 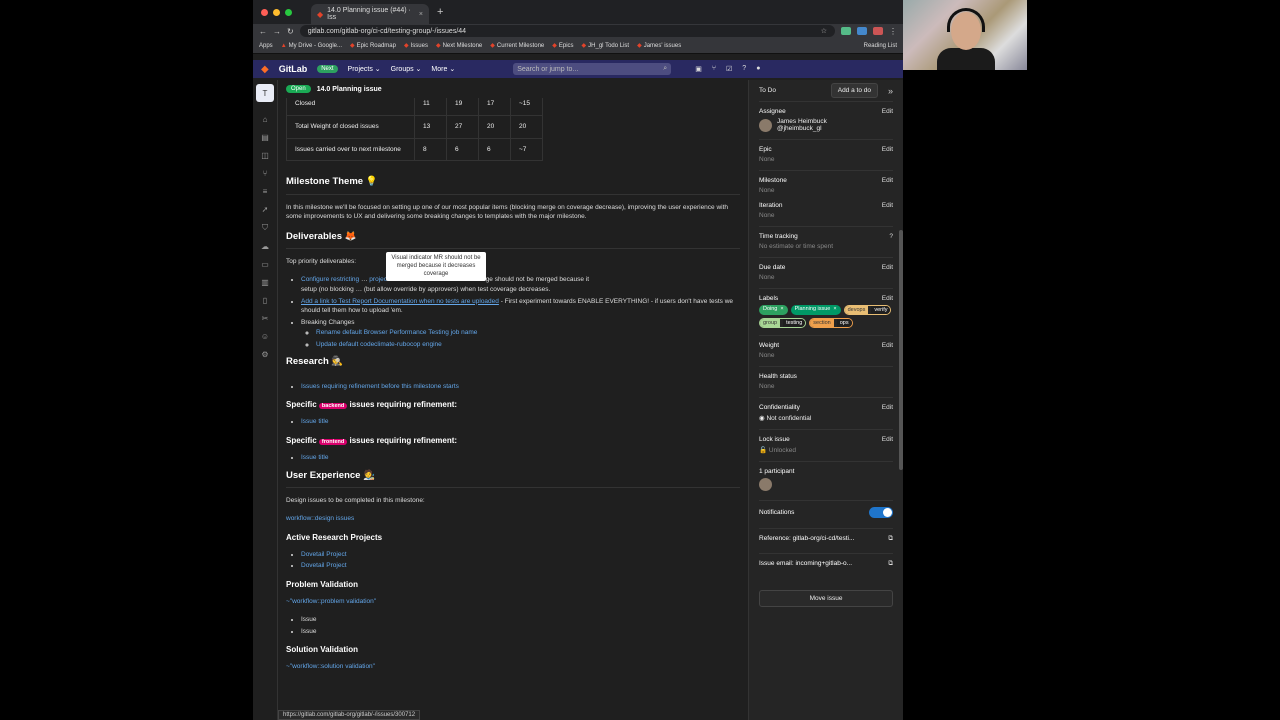 What do you see at coordinates (824, 31) in the screenshot?
I see `bookmark-star-icon: ☆` at bounding box center [824, 31].